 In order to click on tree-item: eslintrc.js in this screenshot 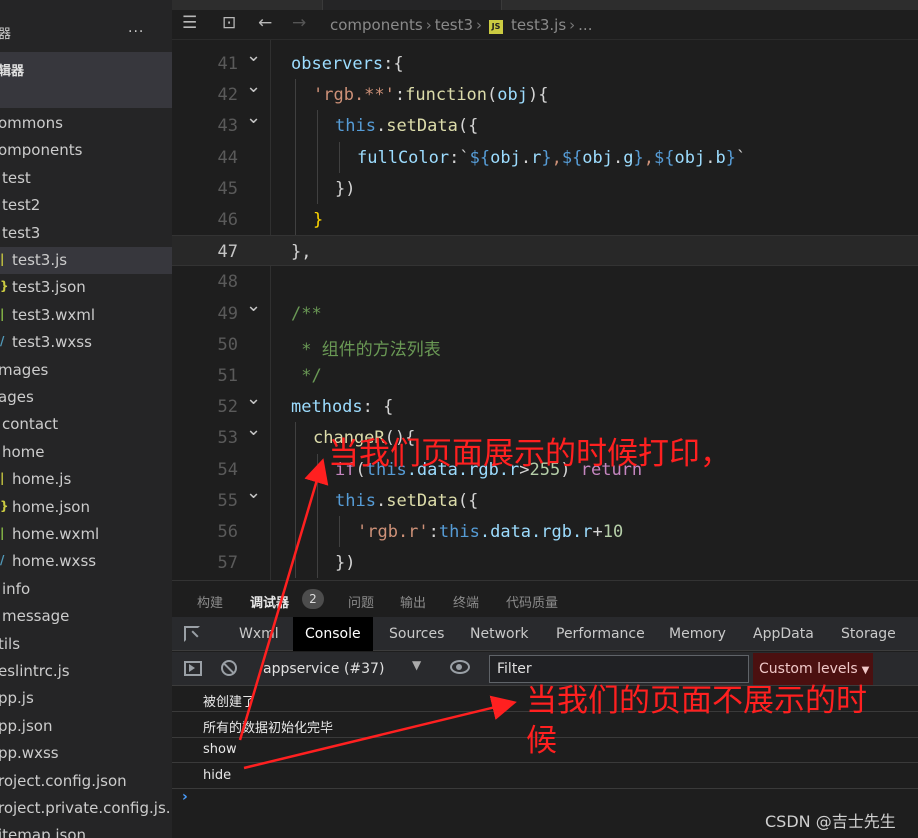, I will do `click(86, 671)`.